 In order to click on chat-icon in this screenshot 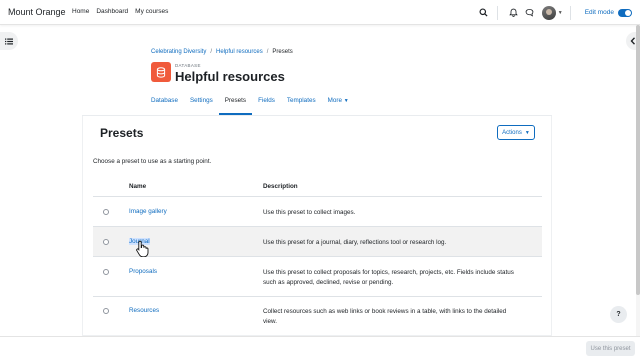, I will do `click(530, 13)`.